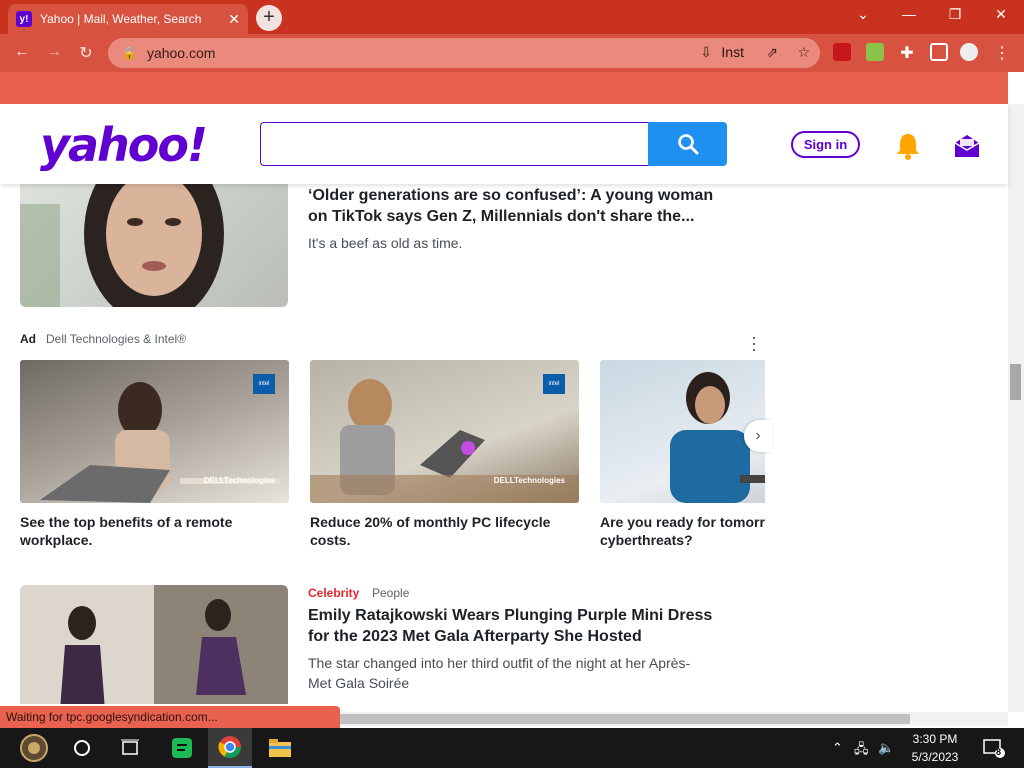 The image size is (1024, 768). What do you see at coordinates (861, 751) in the screenshot?
I see `network-icon: 🖧` at bounding box center [861, 751].